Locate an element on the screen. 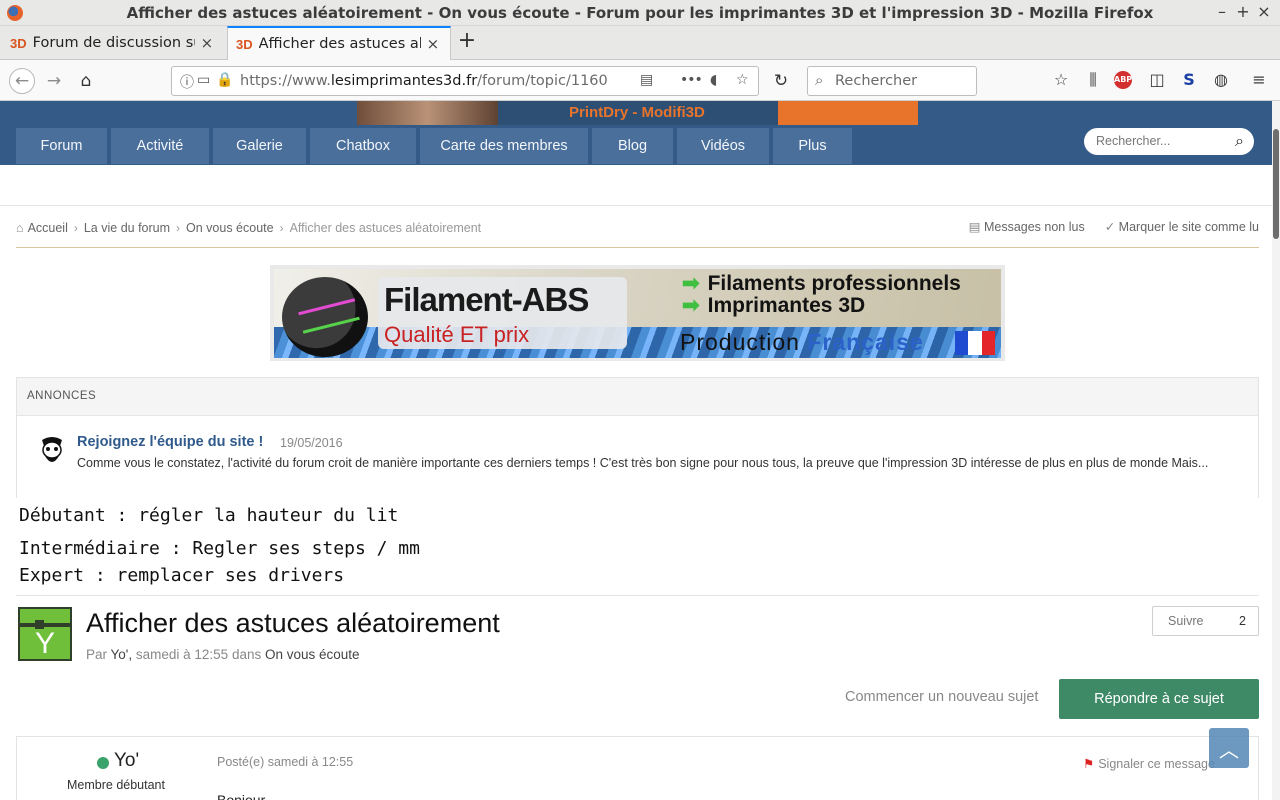  breadcrumb-vie-du-forum: La vie du forum is located at coordinates (127, 228).